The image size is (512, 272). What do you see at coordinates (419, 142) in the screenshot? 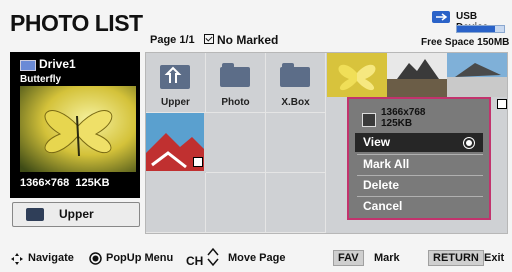
I see `menu-item-view: View` at bounding box center [419, 142].